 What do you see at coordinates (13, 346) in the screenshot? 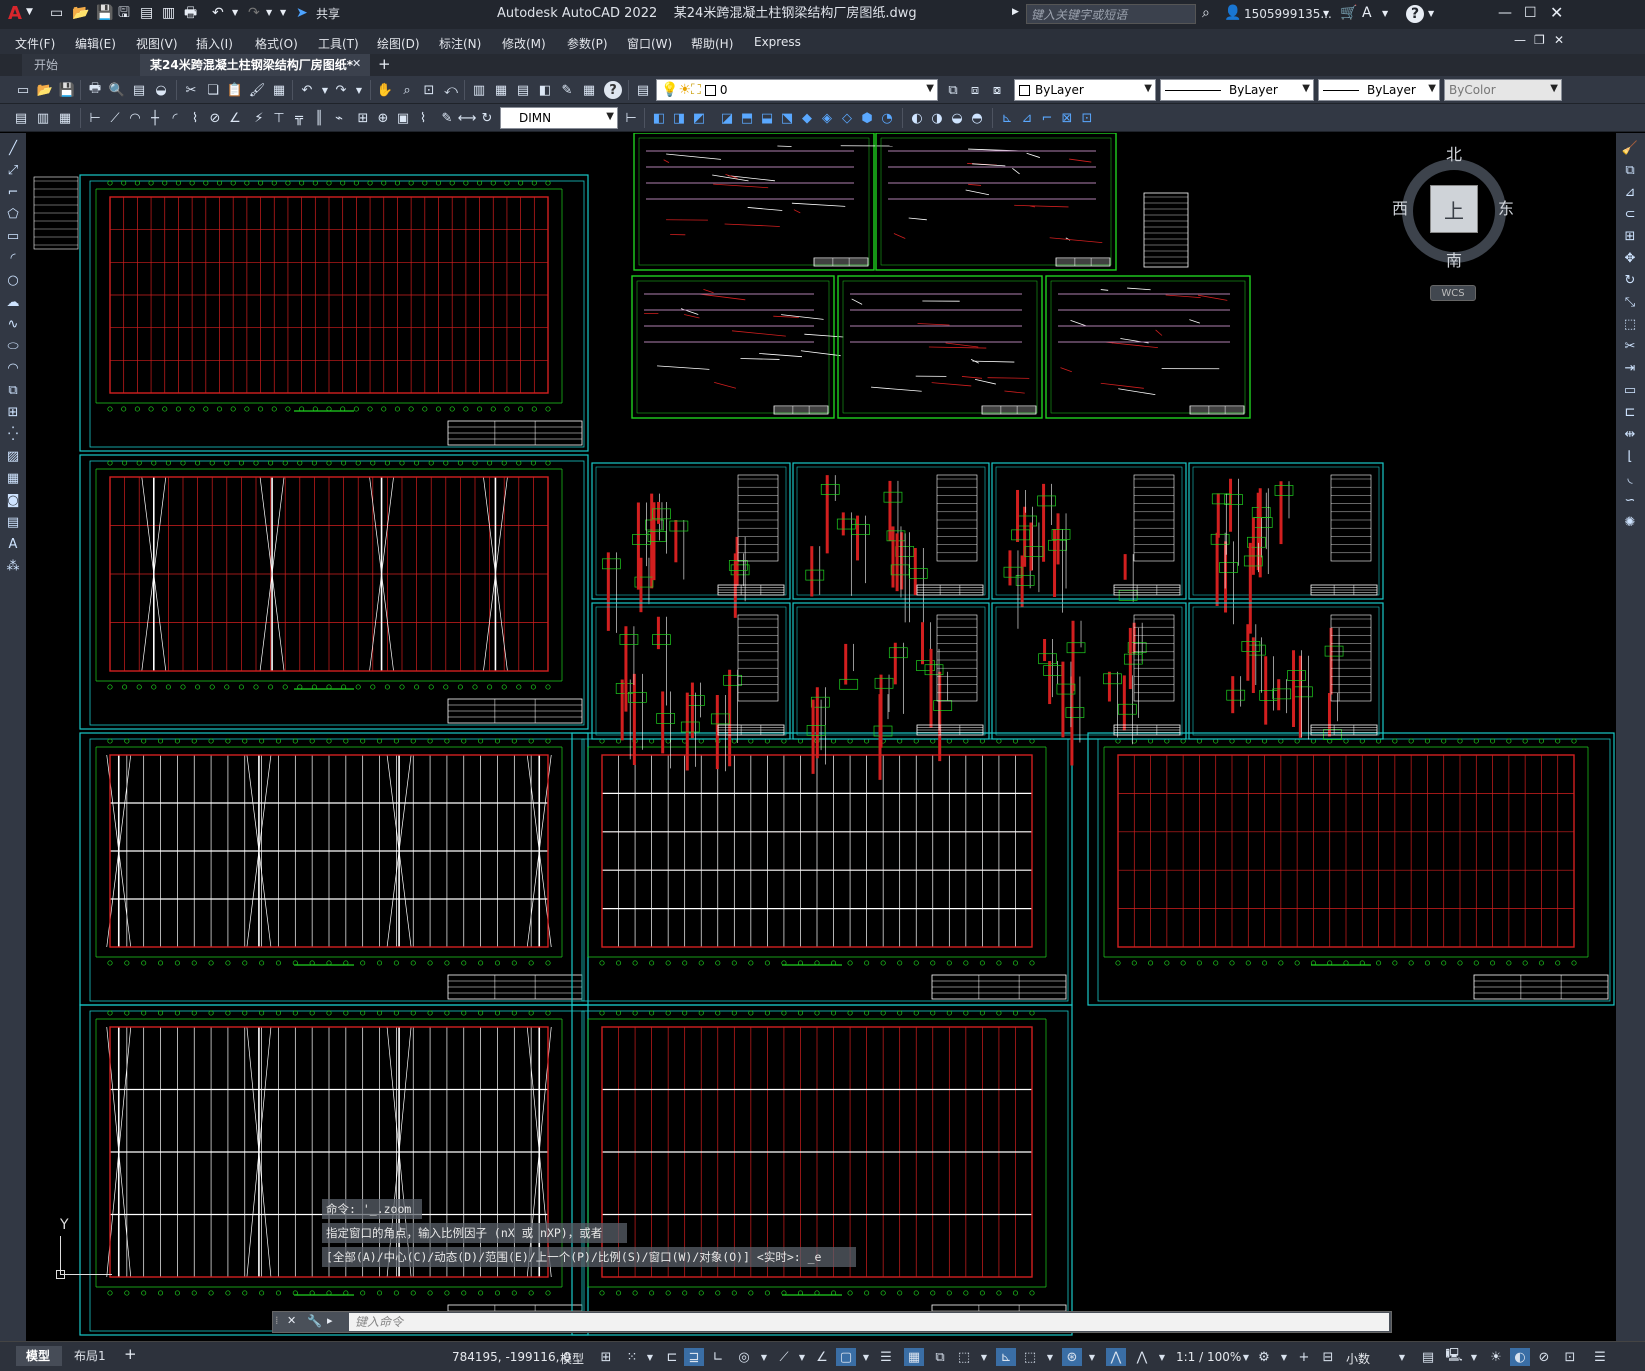
I see `ellipse-icon: ⬭` at bounding box center [13, 346].